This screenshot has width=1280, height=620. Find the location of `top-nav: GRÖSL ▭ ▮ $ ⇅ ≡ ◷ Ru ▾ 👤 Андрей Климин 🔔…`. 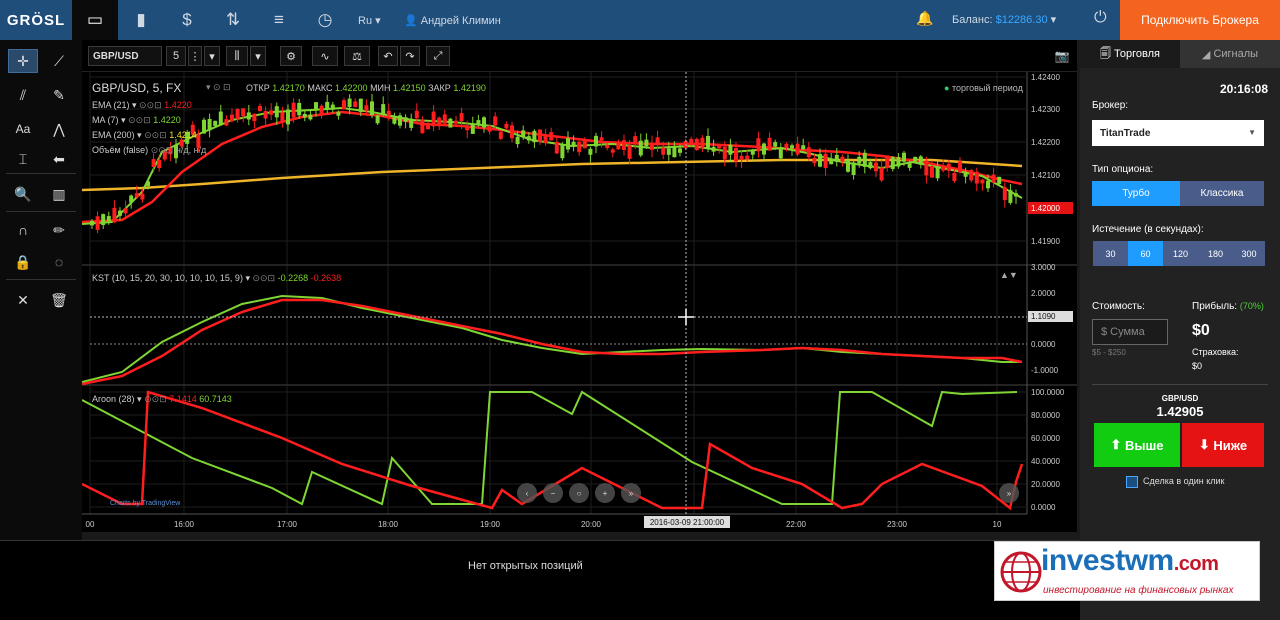

top-nav: GRÖSL ▭ ▮ $ ⇅ ≡ ◷ Ru ▾ 👤 Андрей Климин 🔔… is located at coordinates (640, 20).